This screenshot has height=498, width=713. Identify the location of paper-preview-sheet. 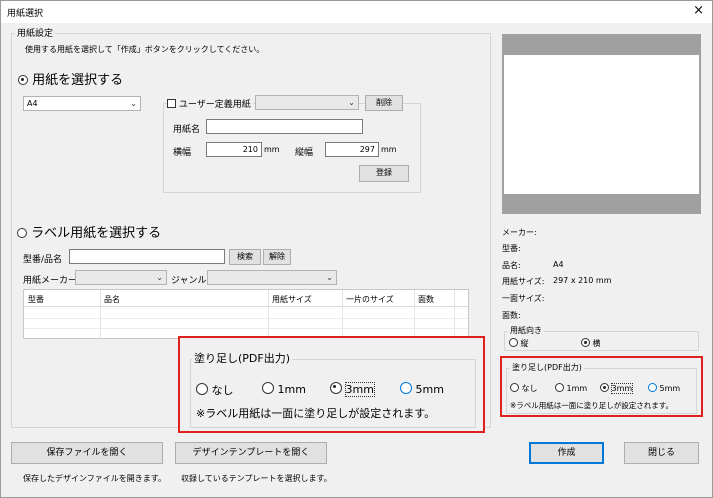
(601, 124).